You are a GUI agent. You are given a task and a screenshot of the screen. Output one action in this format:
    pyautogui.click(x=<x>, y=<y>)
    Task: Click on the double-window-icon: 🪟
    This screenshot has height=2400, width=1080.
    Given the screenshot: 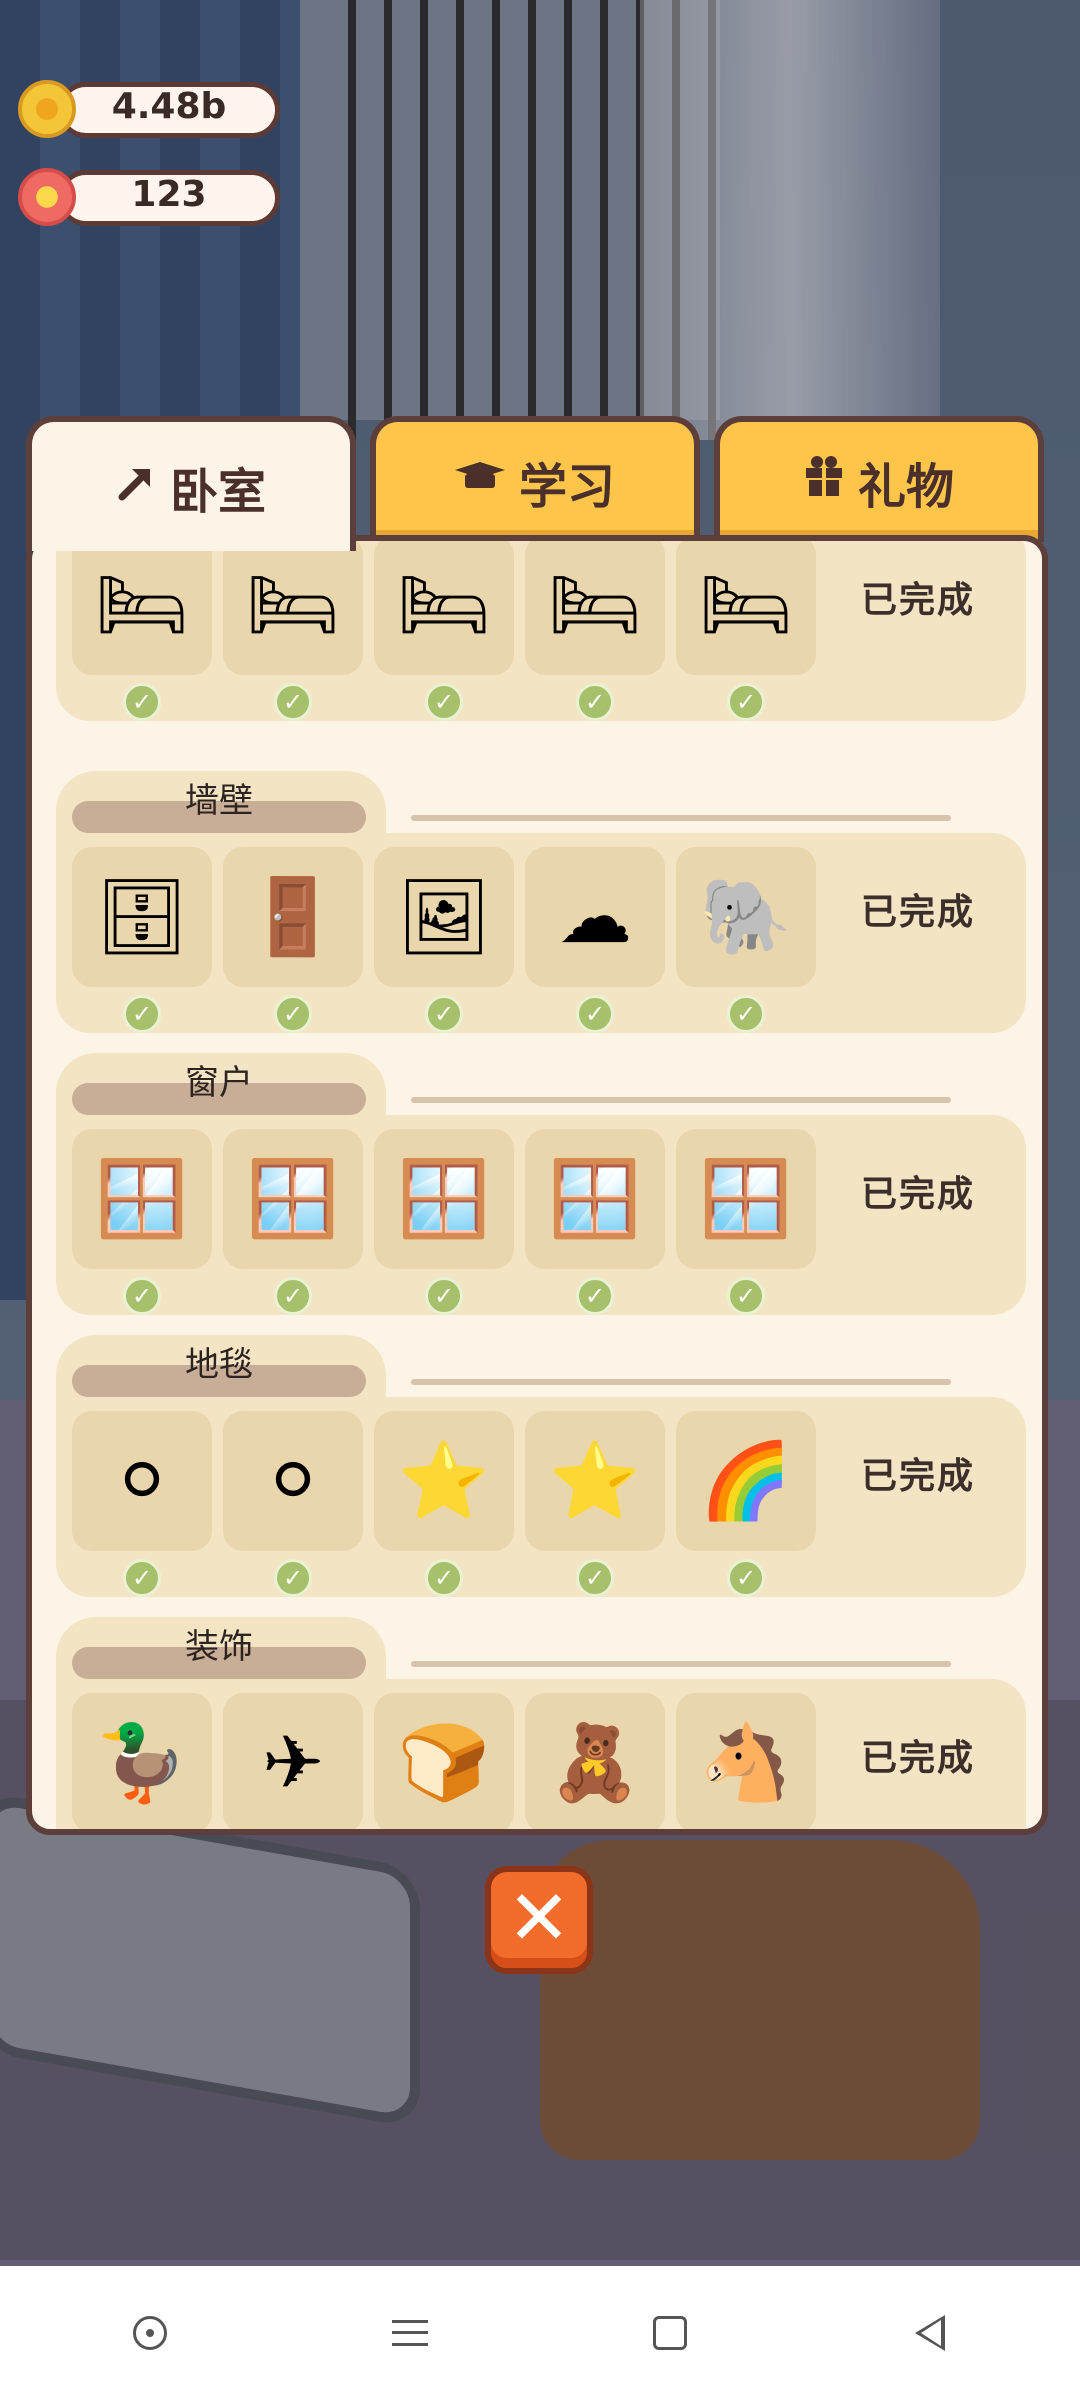 What is the action you would take?
    pyautogui.click(x=293, y=1198)
    